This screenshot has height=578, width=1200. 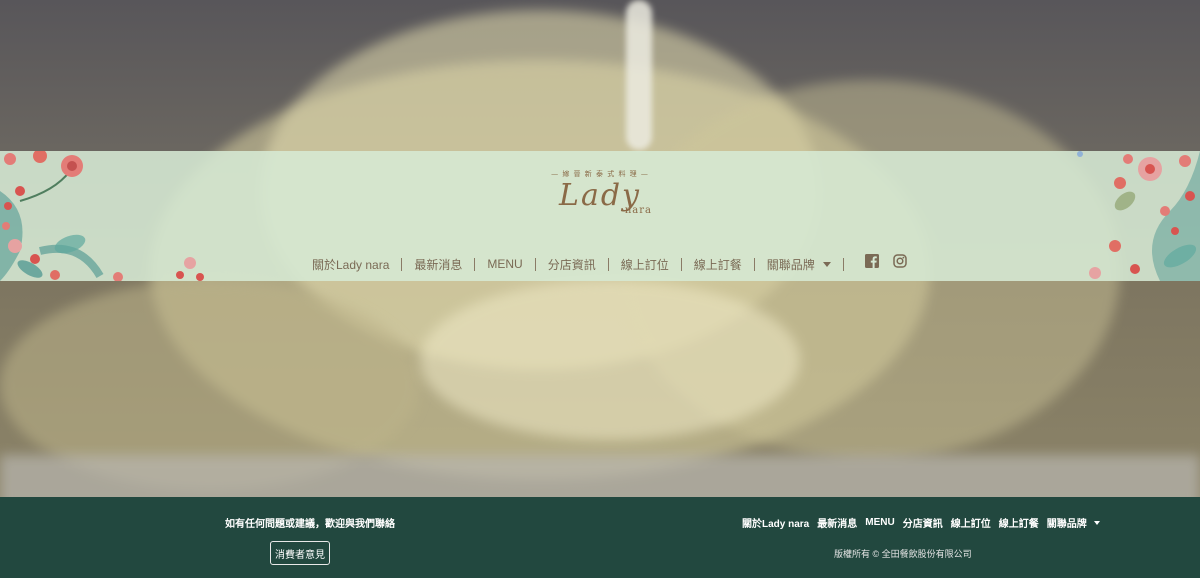 I want to click on site-logo: — 嫁 晉 新 泰 式 料 理 — Lady nara, so click(x=600, y=199).